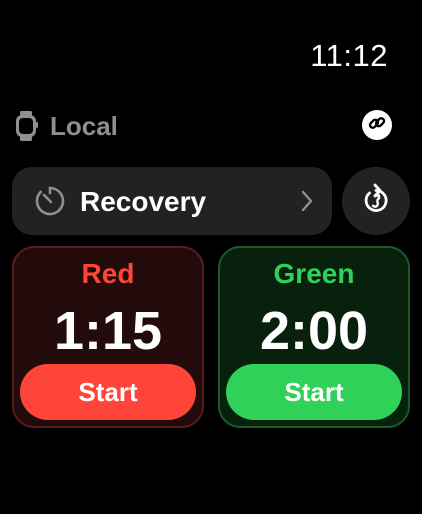 Image resolution: width=422 pixels, height=514 pixels. I want to click on reset-button, so click(376, 201).